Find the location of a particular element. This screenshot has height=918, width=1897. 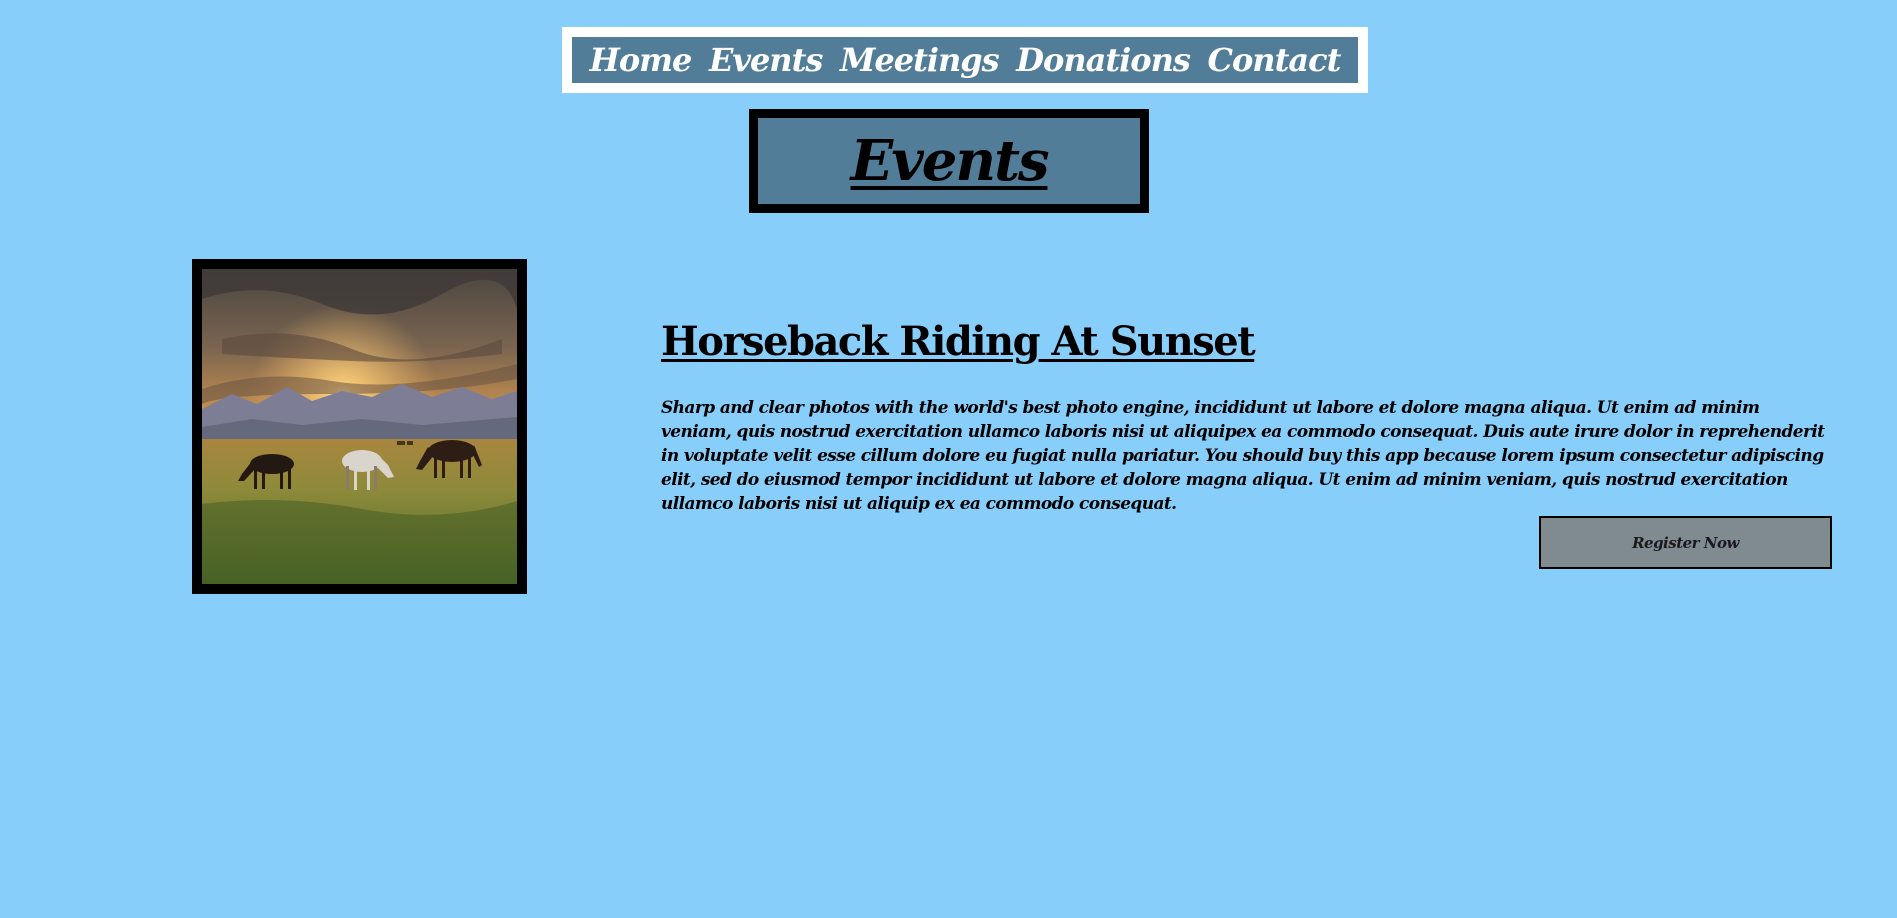

nav-link-meetings: Meetings is located at coordinates (920, 60).